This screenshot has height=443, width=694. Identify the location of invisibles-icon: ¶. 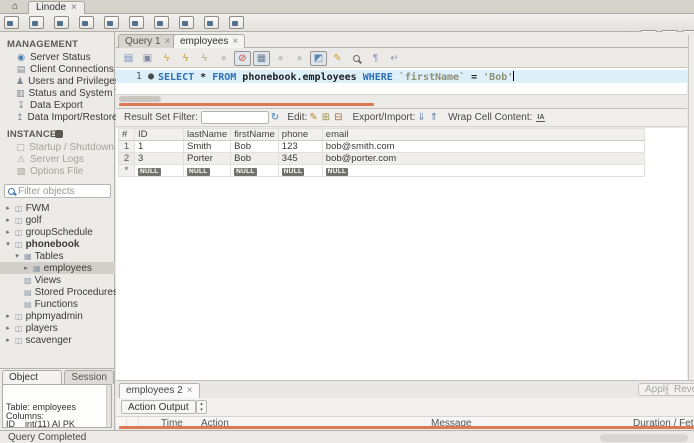
(375, 58).